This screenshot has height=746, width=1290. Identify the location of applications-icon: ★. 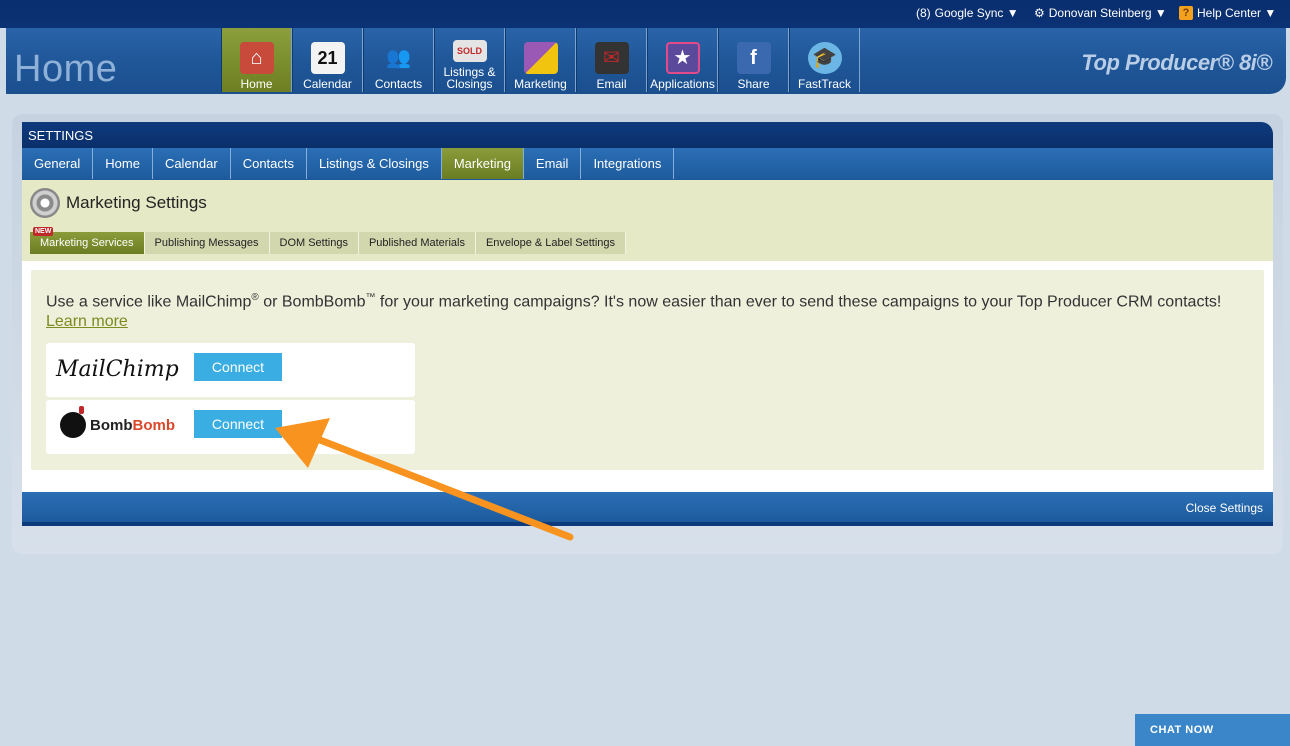
(682, 58).